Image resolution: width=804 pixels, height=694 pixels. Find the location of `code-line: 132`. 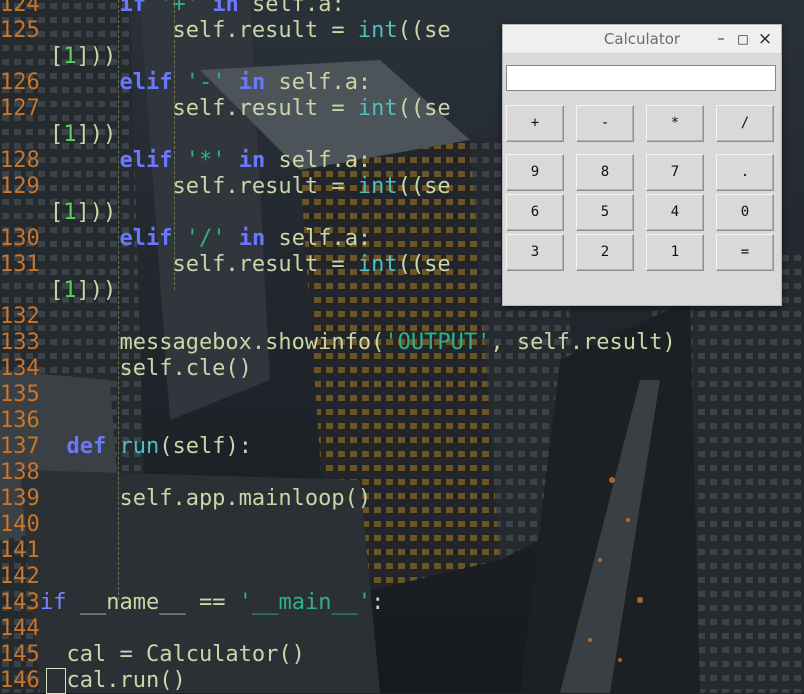

code-line: 132 is located at coordinates (20, 317).